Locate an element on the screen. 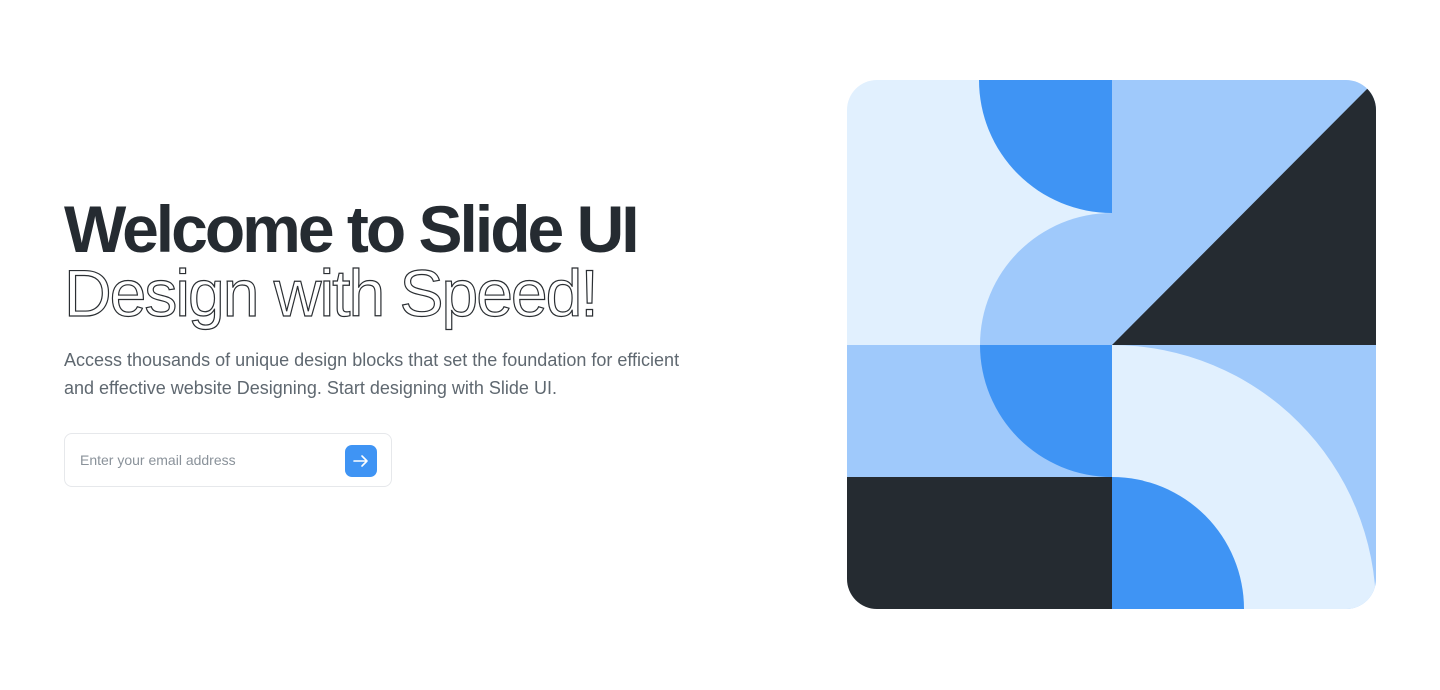 This screenshot has width=1440, height=690. hero-subtitle: Design with Speed! is located at coordinates (331, 293).